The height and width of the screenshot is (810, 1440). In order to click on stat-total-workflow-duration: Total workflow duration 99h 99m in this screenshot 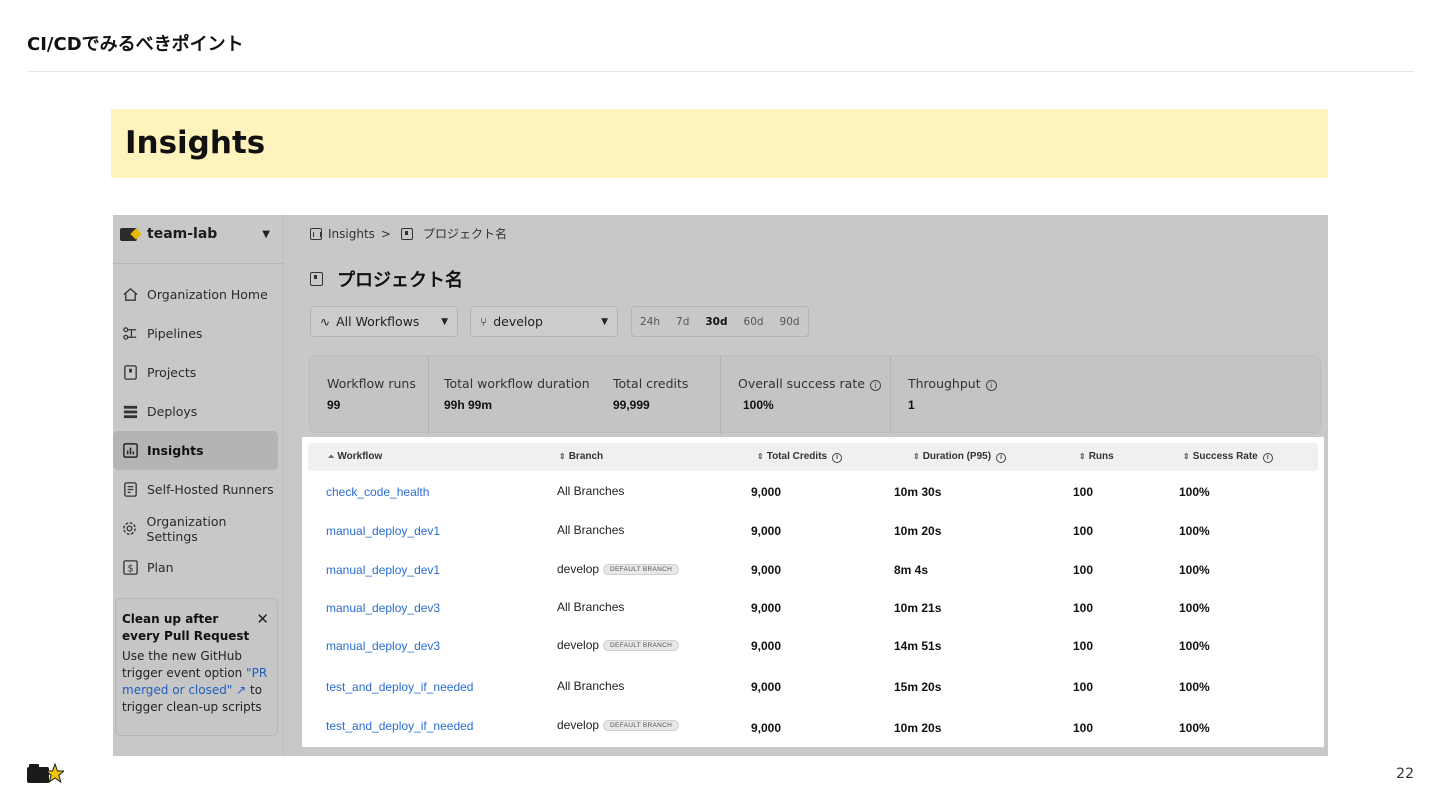, I will do `click(509, 395)`.